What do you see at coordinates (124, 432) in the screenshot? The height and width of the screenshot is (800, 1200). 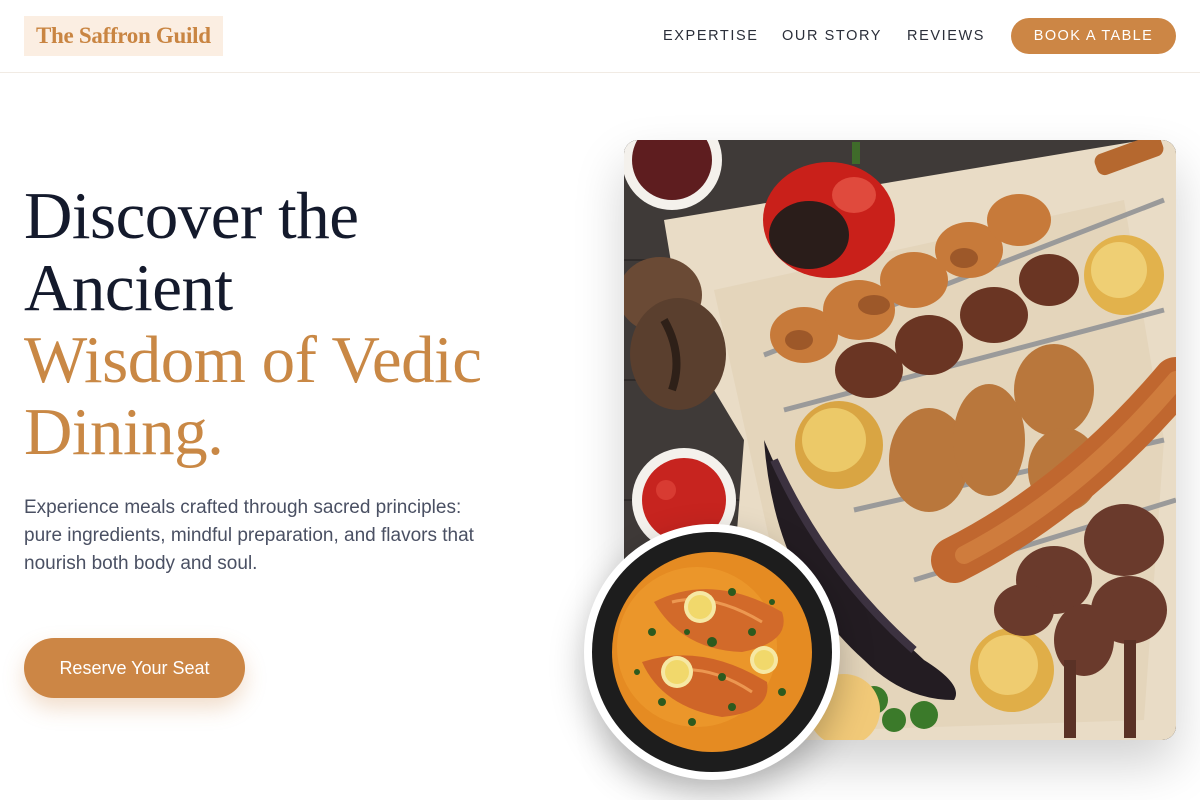 I see `headline-accent-line-2: Dining.` at bounding box center [124, 432].